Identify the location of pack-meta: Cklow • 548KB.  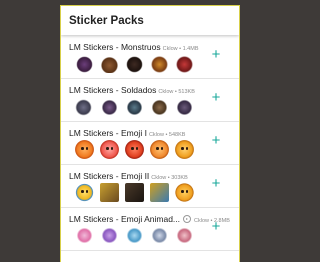
(167, 135).